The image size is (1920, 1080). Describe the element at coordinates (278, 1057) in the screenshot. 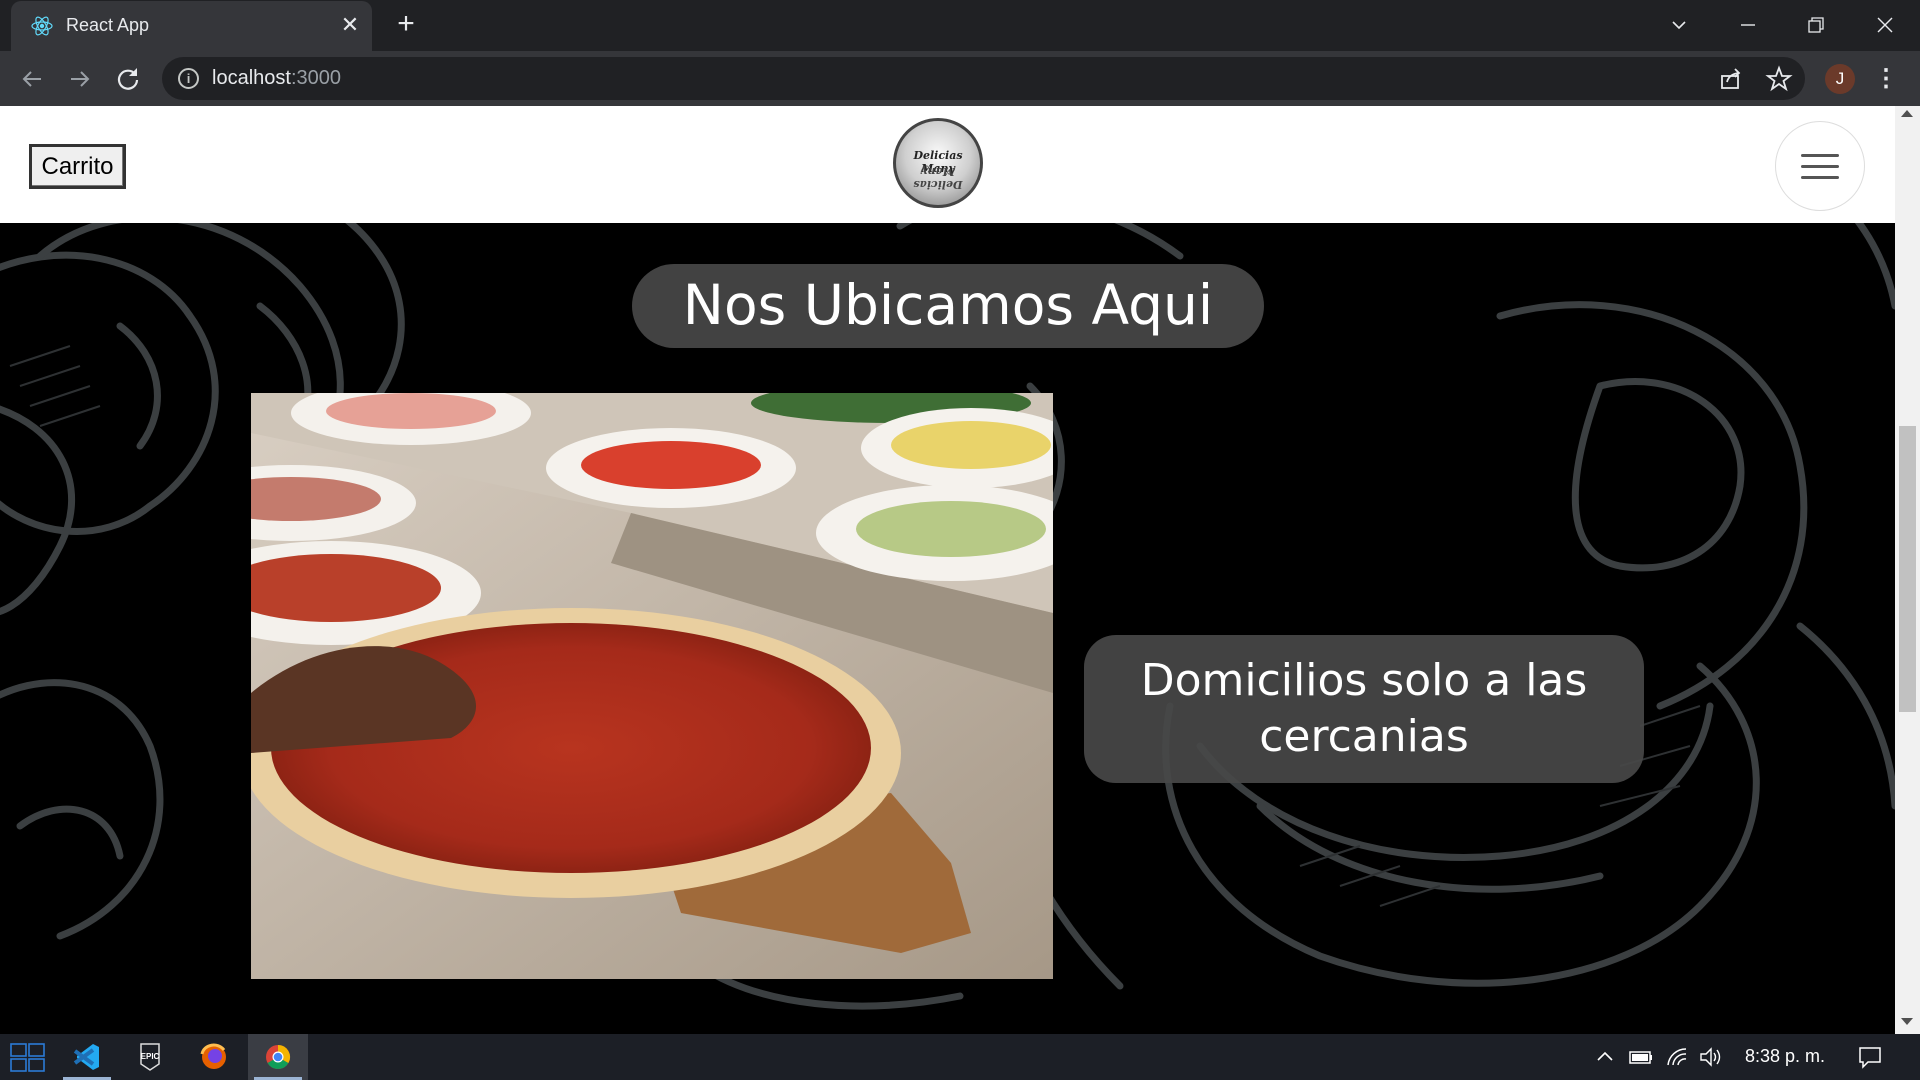

I see `chrome-icon` at that location.